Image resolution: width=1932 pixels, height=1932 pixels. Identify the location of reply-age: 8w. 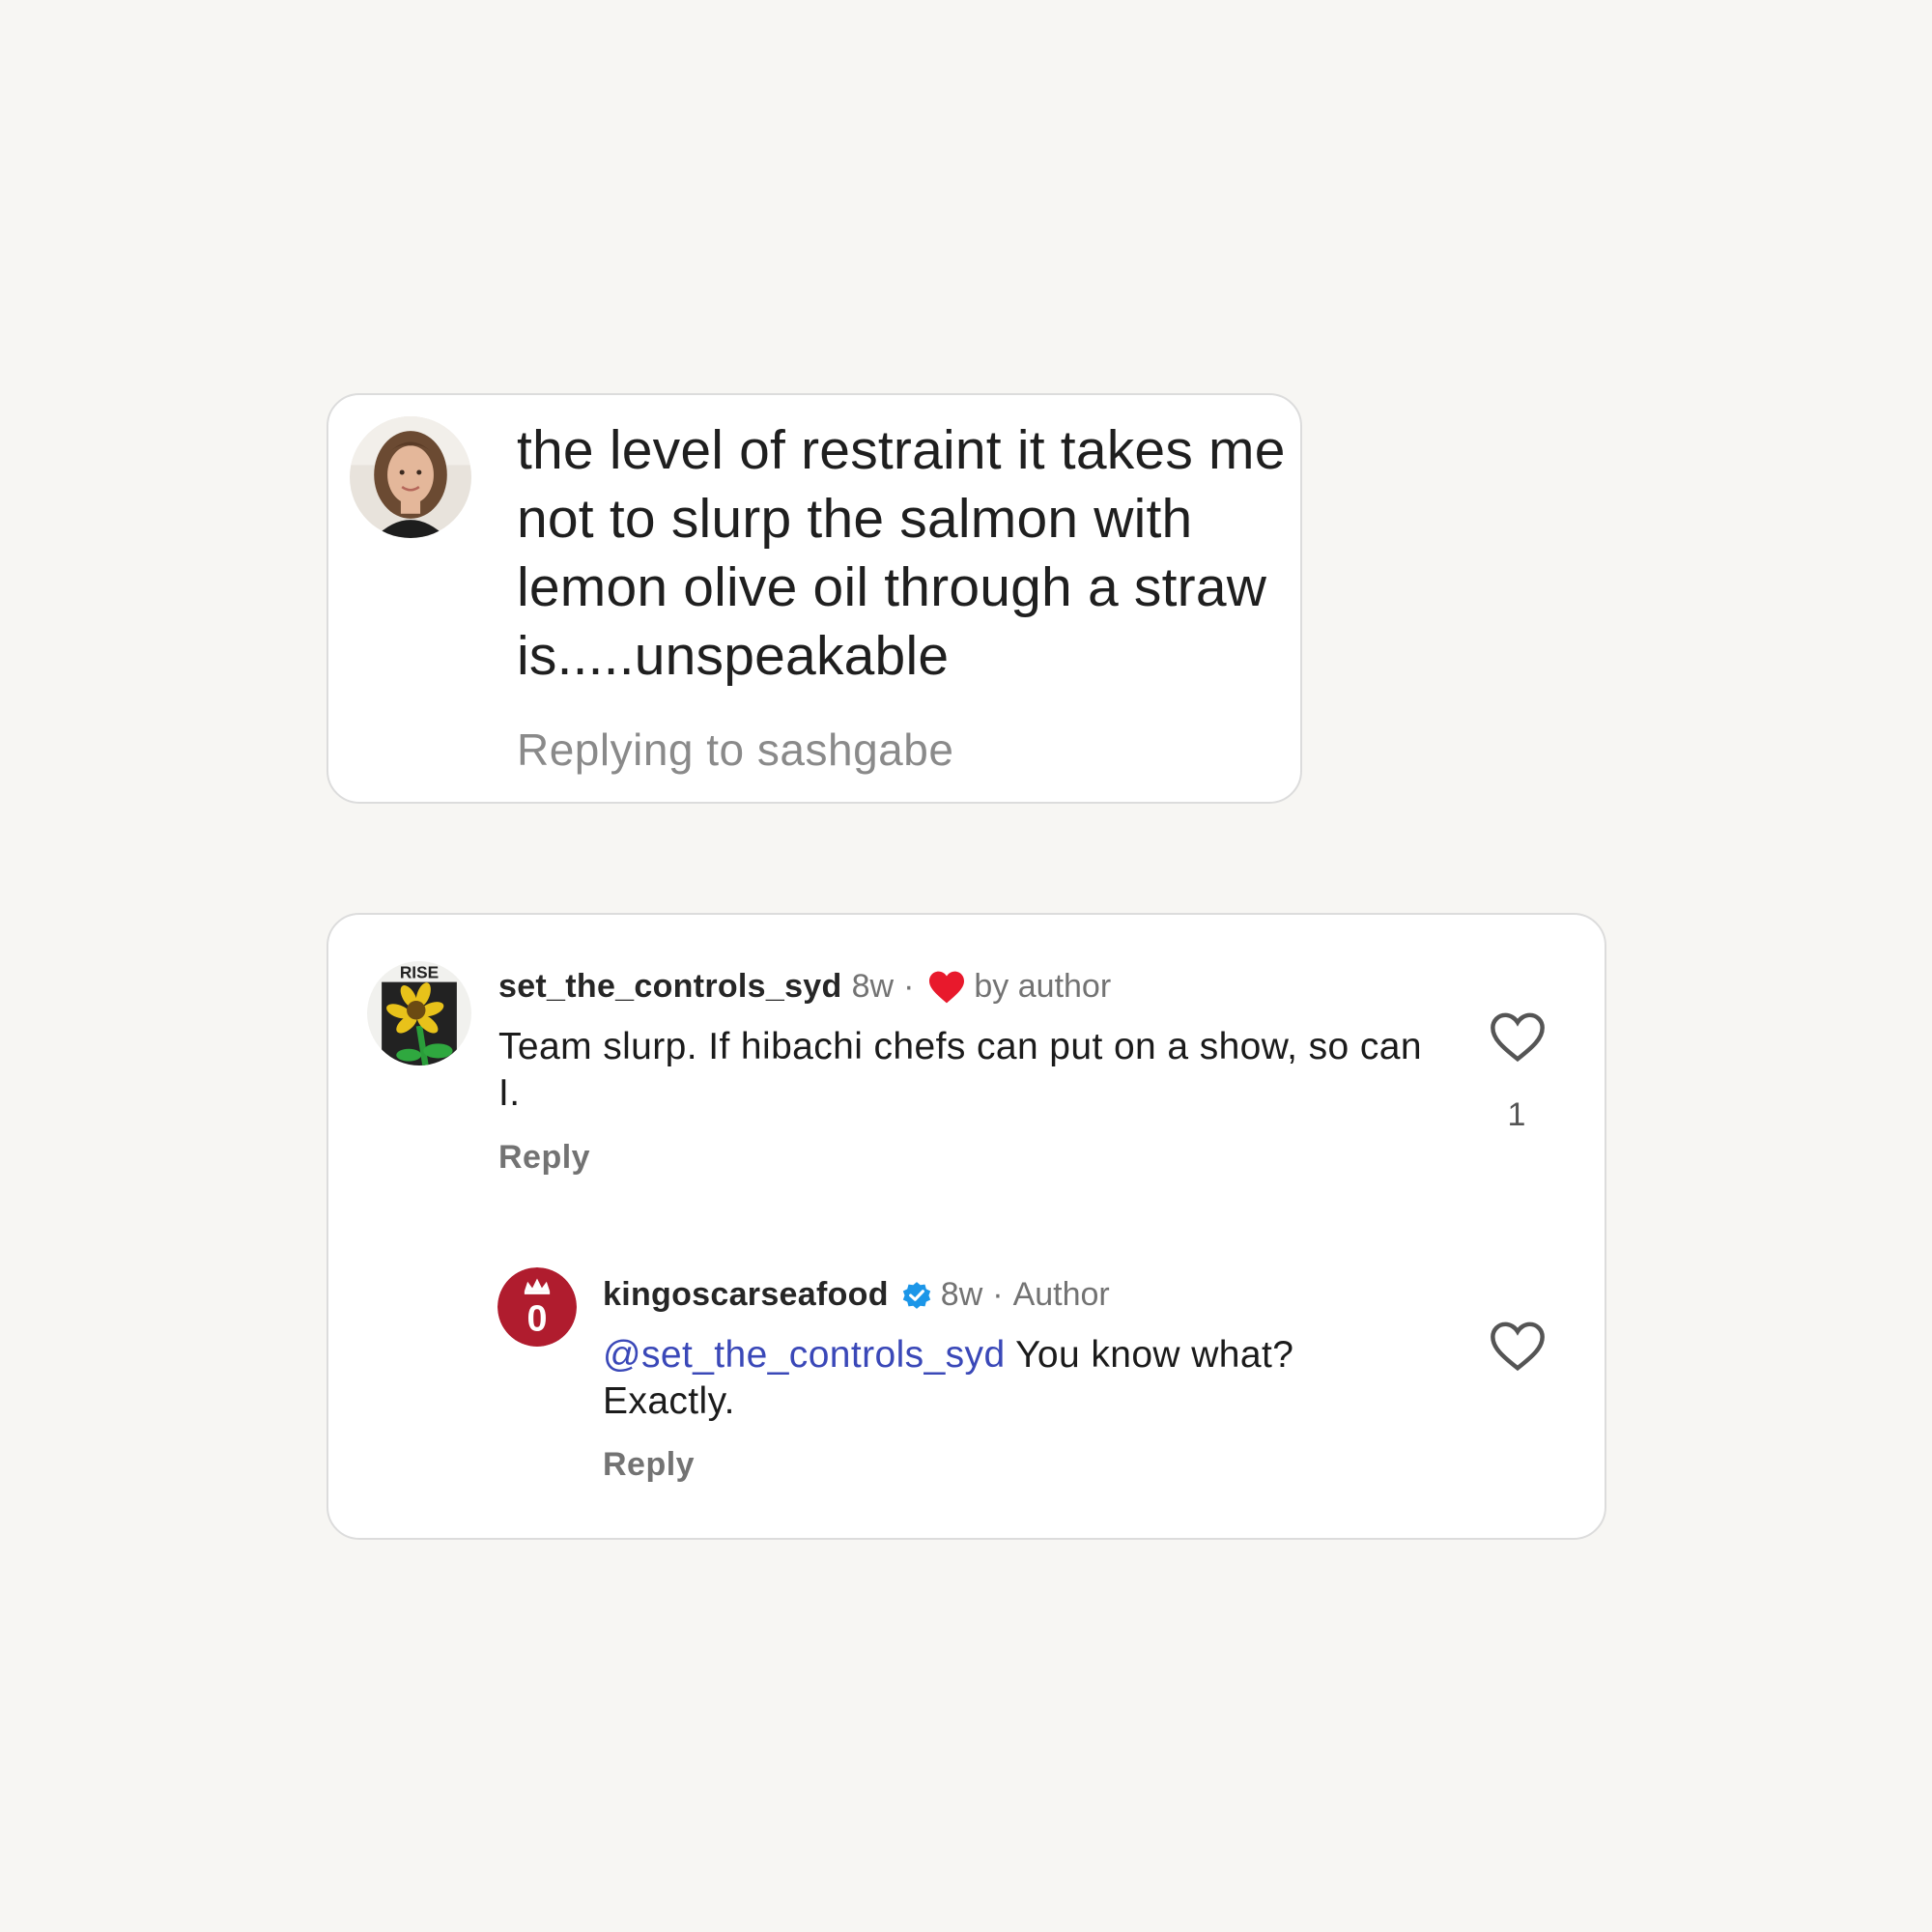
(961, 1294).